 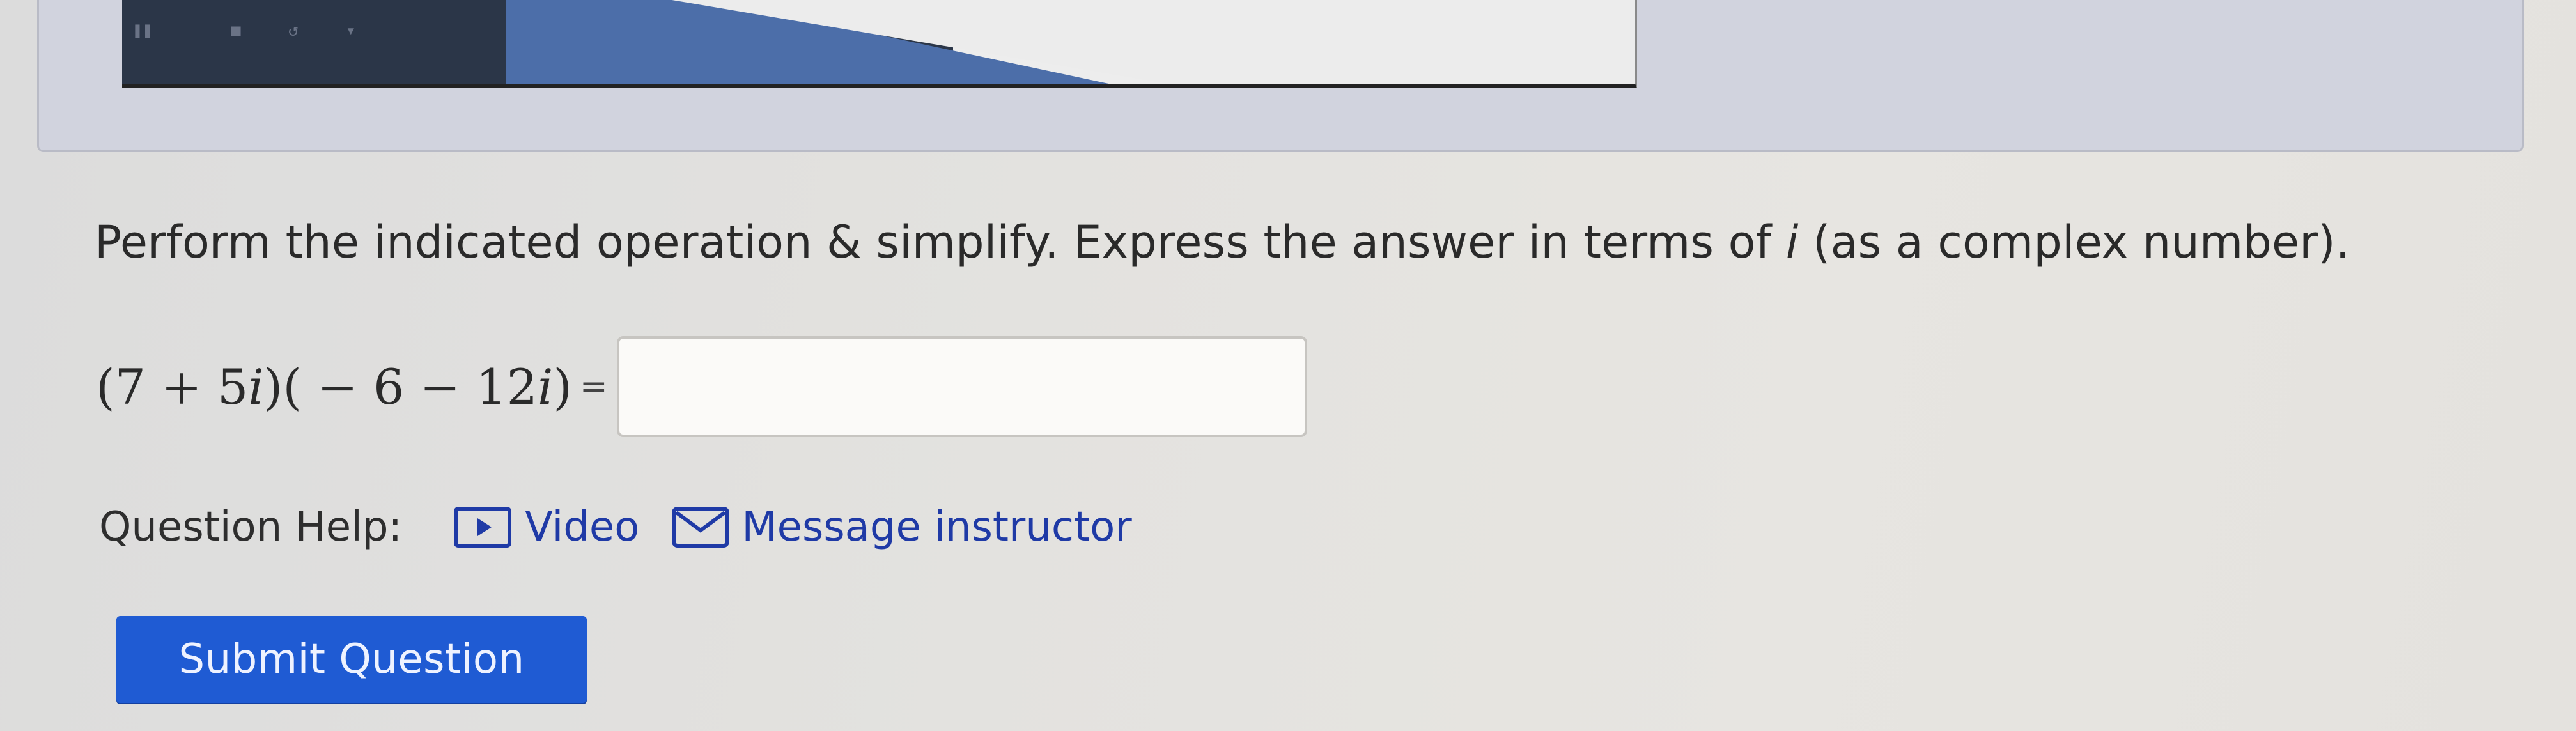 I want to click on math-expression: (7 + 5i)( − 6 − 12i), so click(x=334, y=386).